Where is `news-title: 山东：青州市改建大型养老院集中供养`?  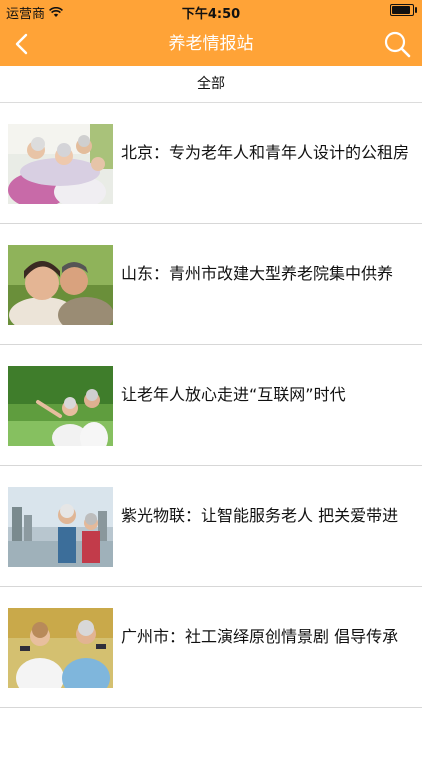
news-title: 山东：青州市改建大型养老院集中供养 is located at coordinates (257, 273).